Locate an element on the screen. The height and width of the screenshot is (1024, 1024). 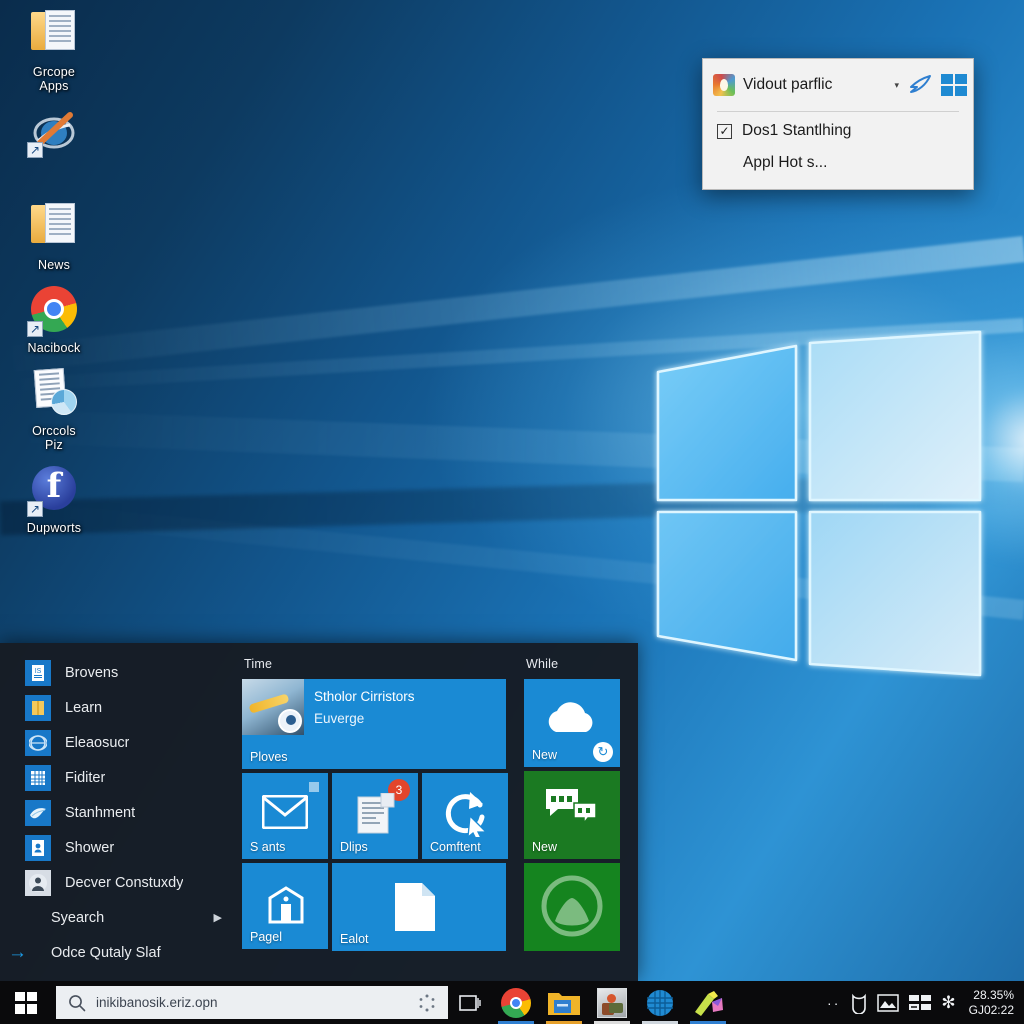
windows-start-icon is located at coordinates (26, 1002).